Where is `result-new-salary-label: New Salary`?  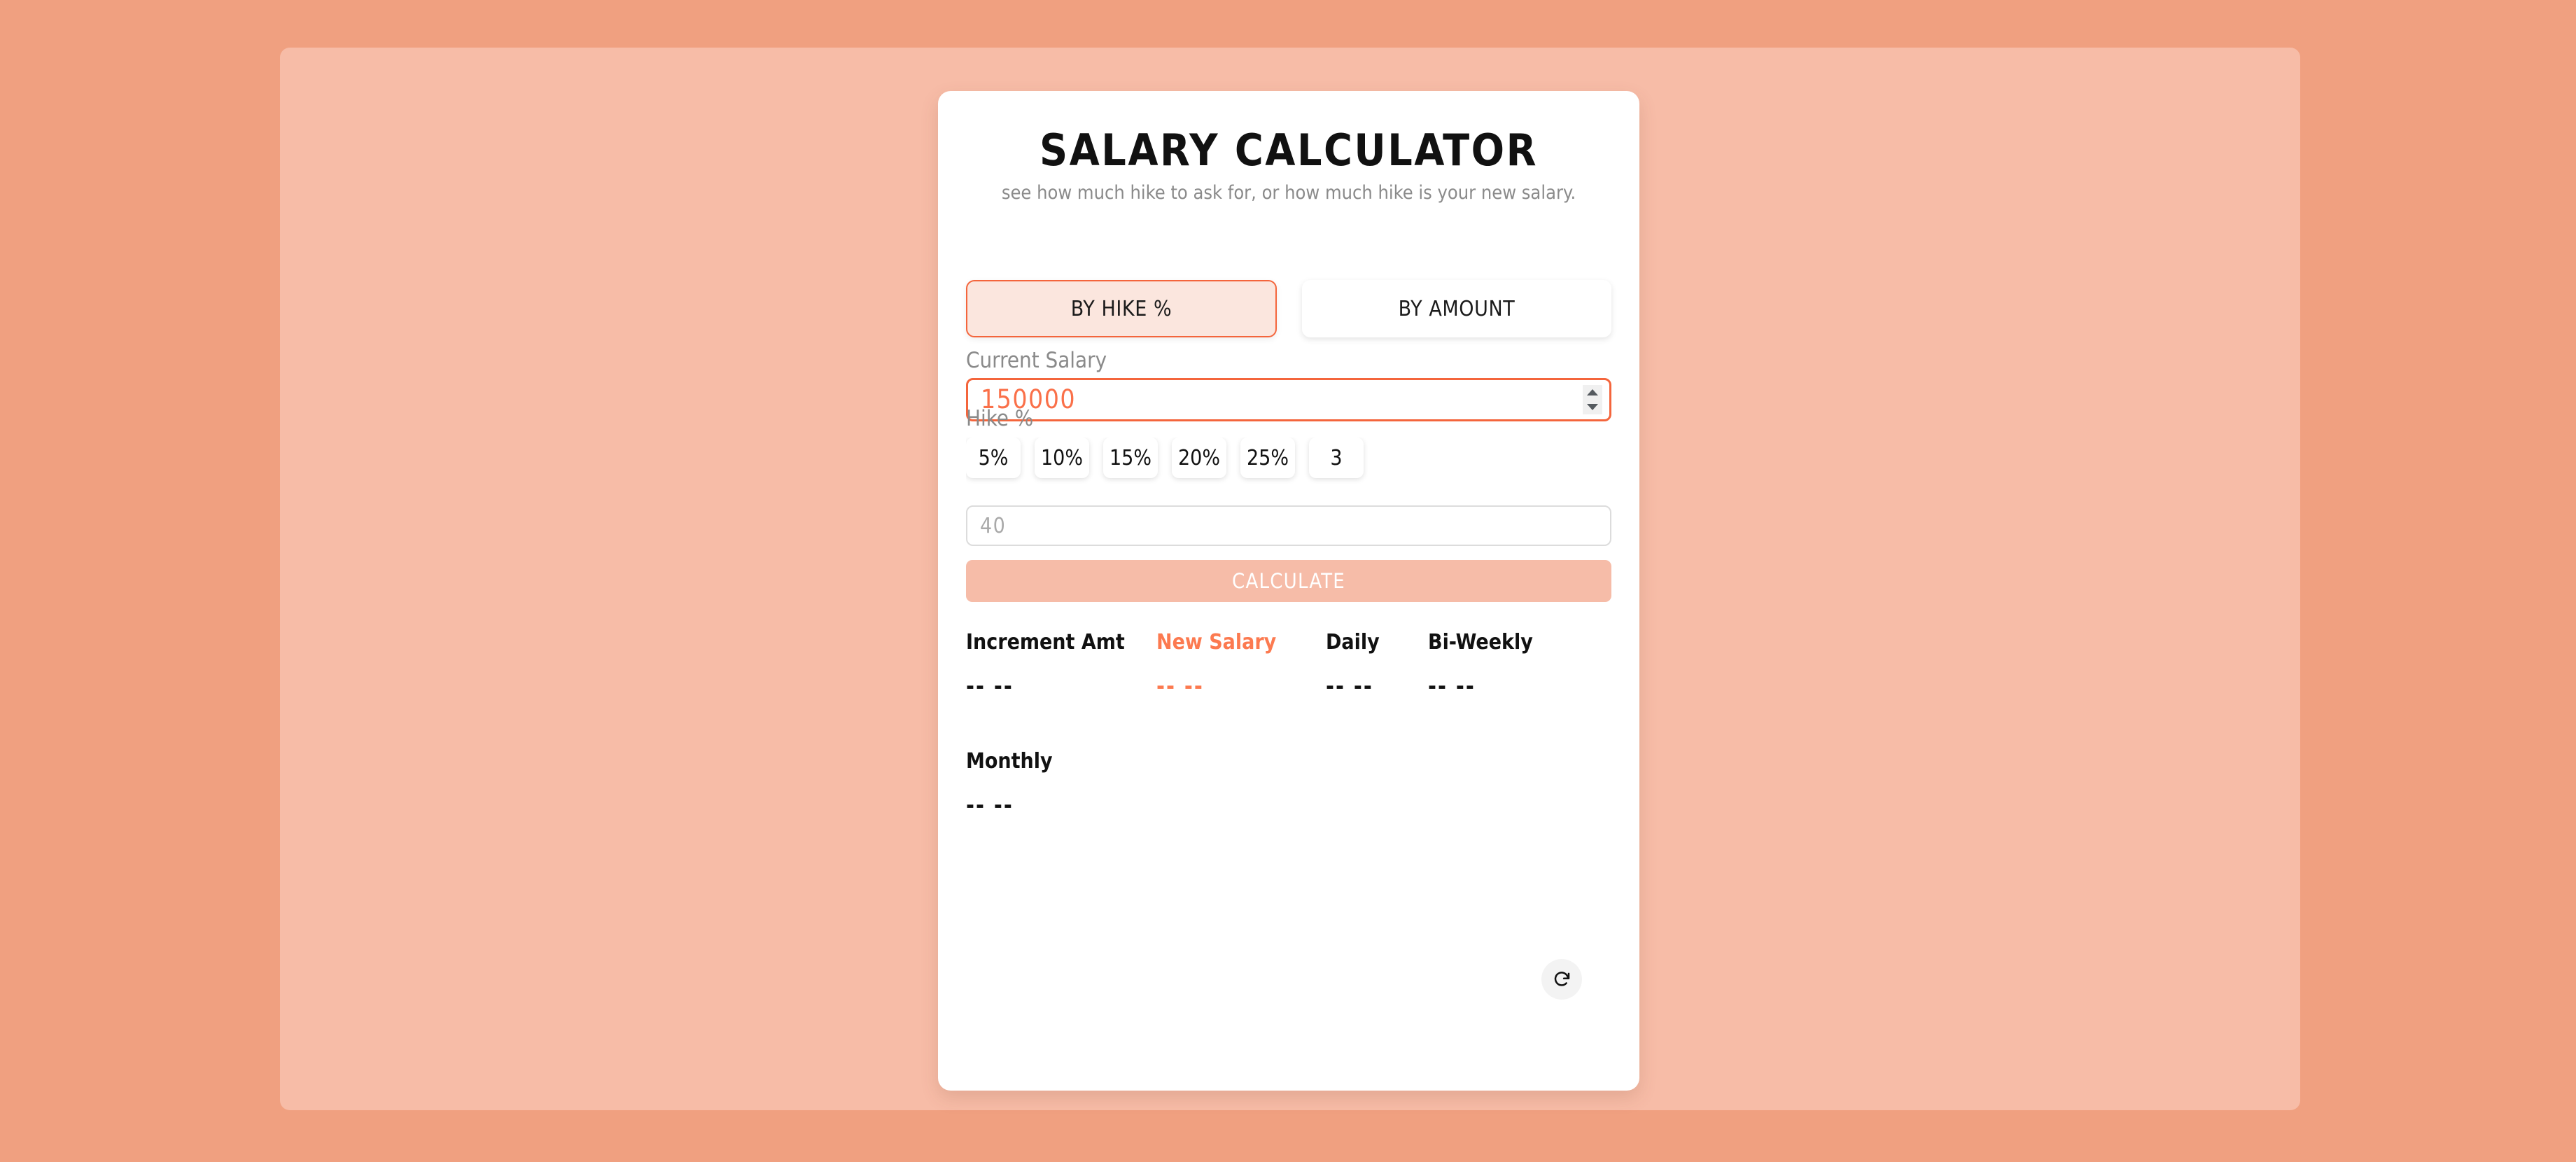
result-new-salary-label: New Salary is located at coordinates (1216, 642).